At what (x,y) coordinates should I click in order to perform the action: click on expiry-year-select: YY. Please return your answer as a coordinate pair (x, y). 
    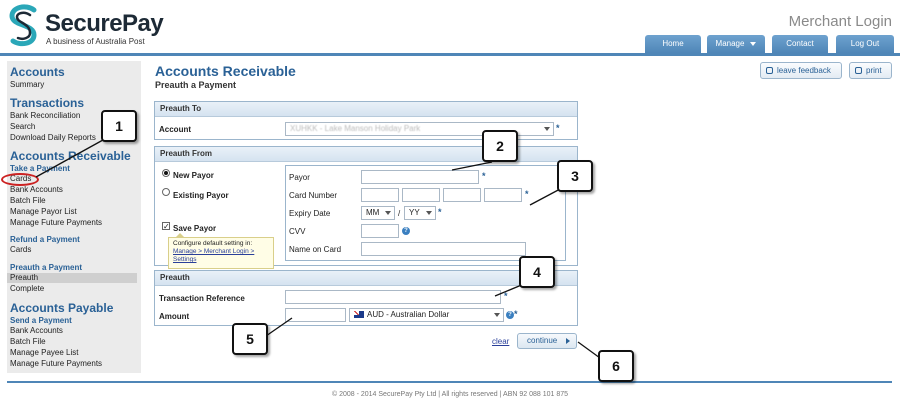
    Looking at the image, I should click on (420, 213).